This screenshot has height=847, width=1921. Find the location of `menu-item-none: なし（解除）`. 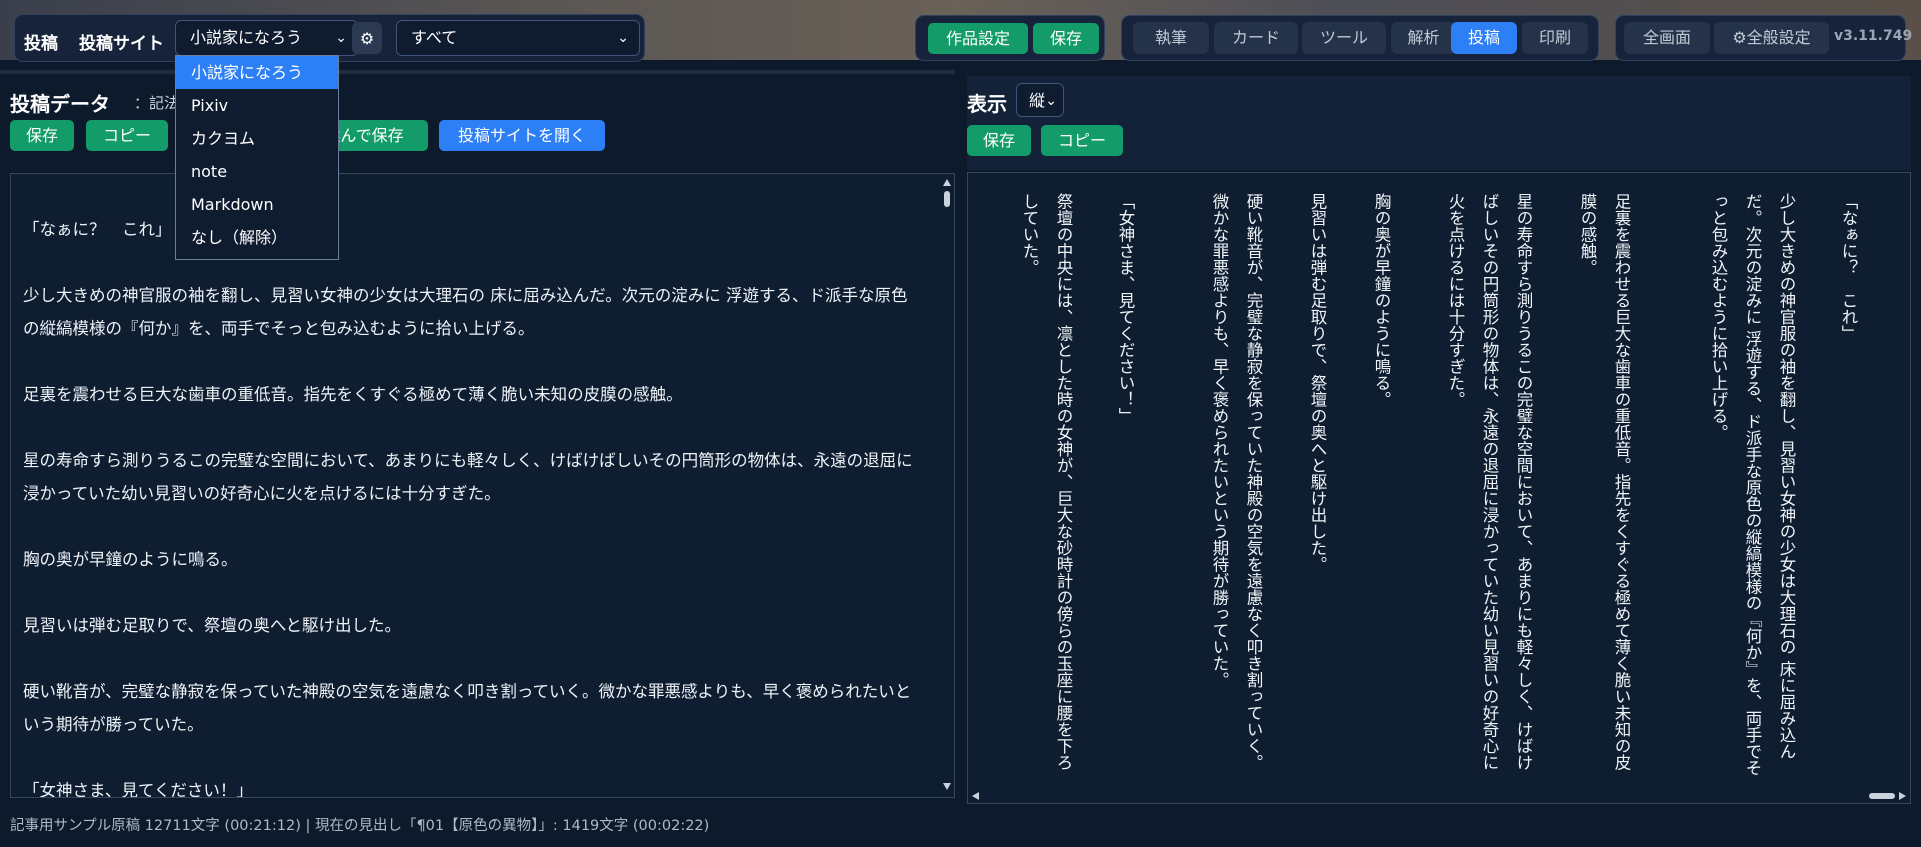

menu-item-none: なし（解除） is located at coordinates (257, 237).